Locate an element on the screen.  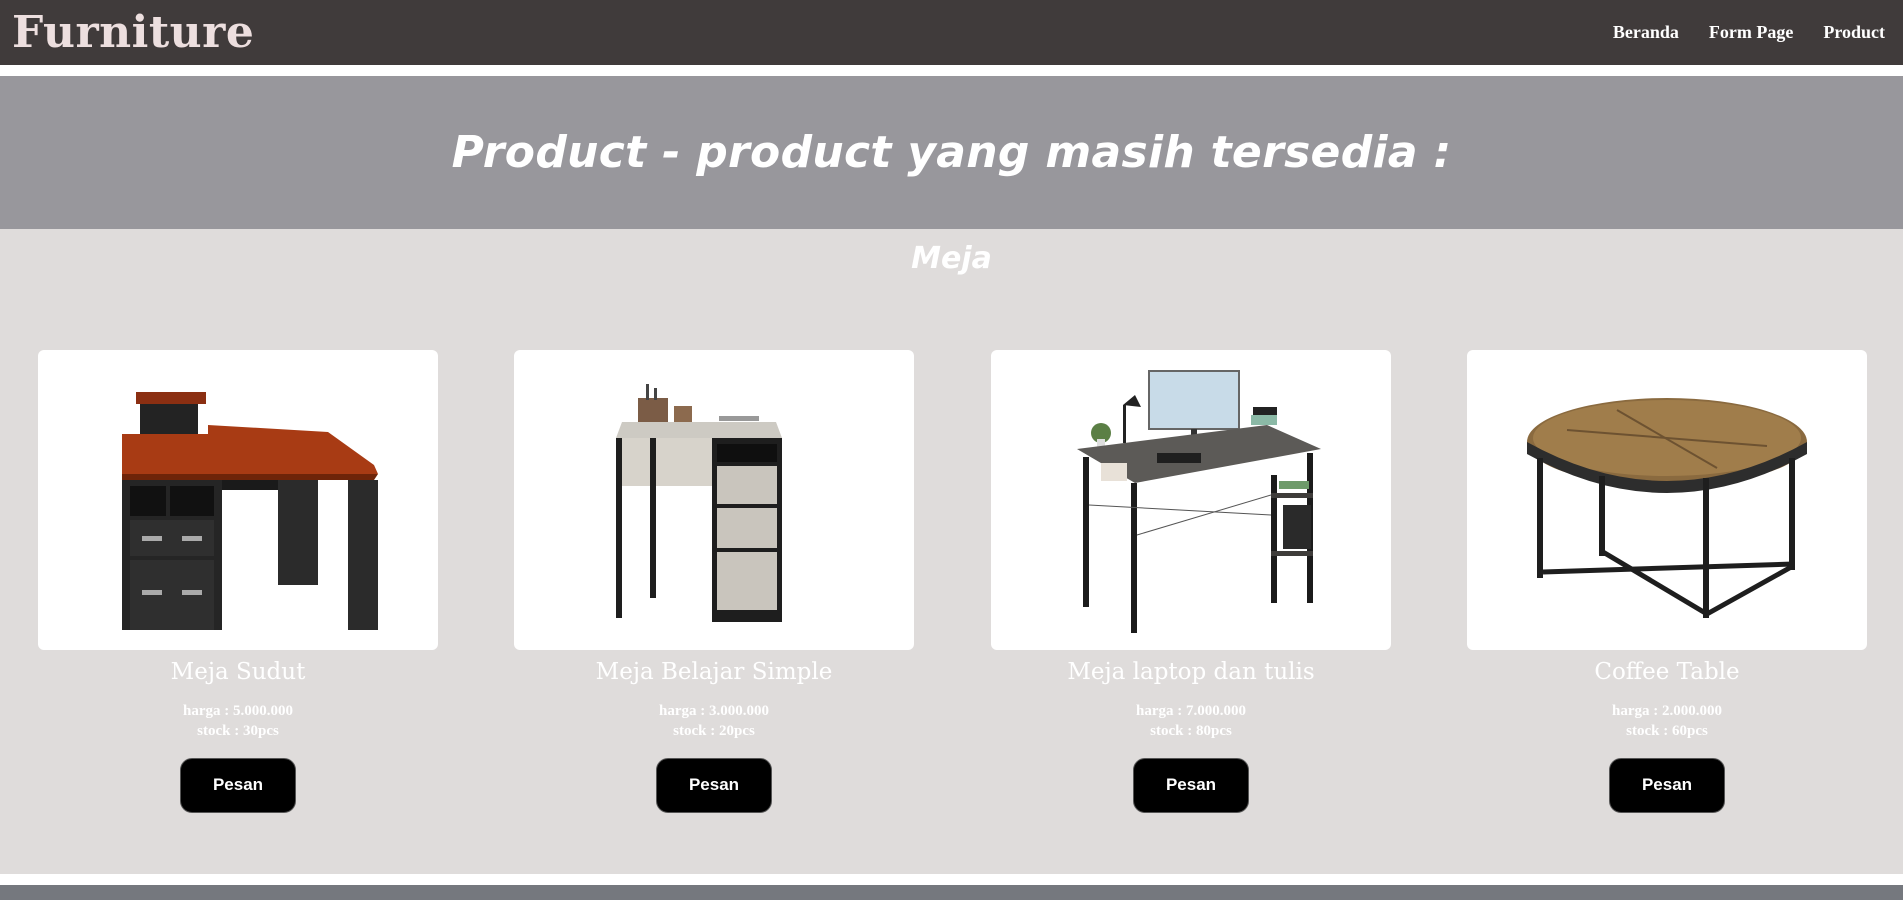
coffee-table-image is located at coordinates (1667, 508).